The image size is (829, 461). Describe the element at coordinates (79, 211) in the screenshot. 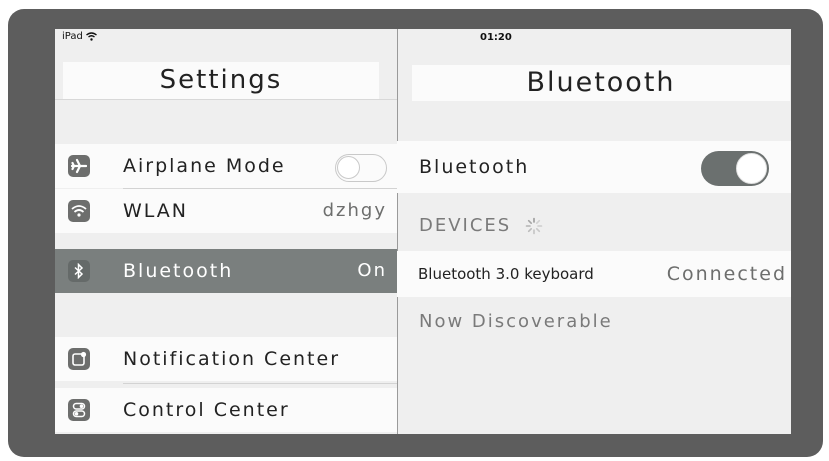

I see `wifi-icon` at that location.